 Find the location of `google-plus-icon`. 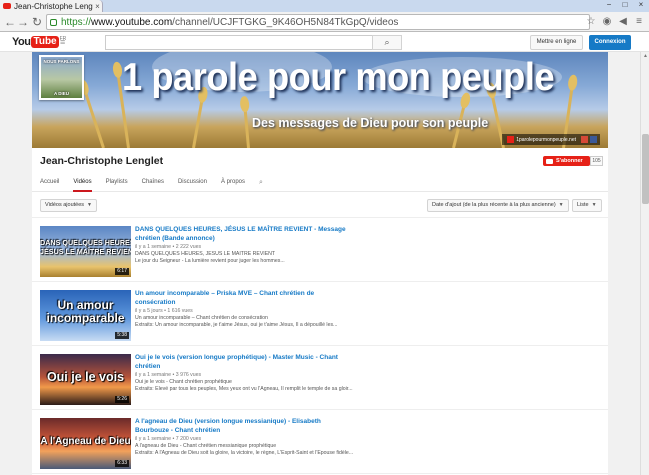

google-plus-icon is located at coordinates (584, 139).